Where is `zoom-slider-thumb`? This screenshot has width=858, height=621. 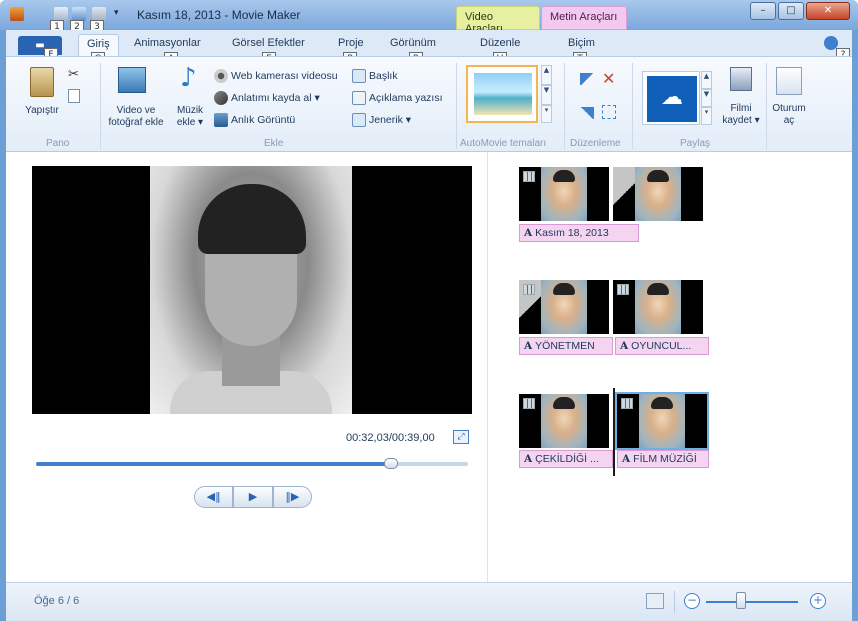
zoom-slider-thumb is located at coordinates (741, 600).